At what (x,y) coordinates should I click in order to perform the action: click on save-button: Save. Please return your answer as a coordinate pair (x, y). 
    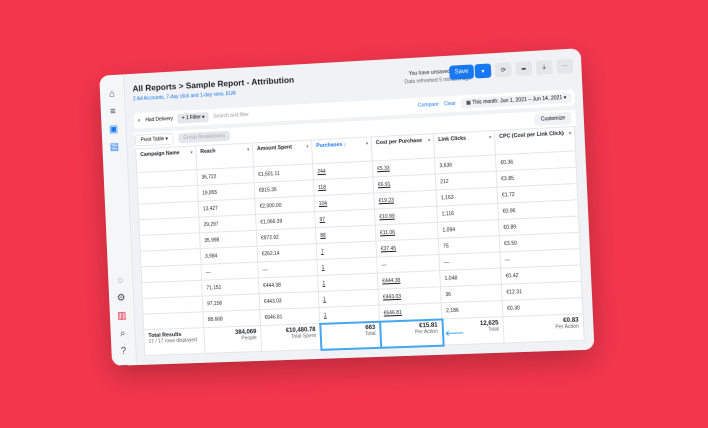
    Looking at the image, I should click on (462, 72).